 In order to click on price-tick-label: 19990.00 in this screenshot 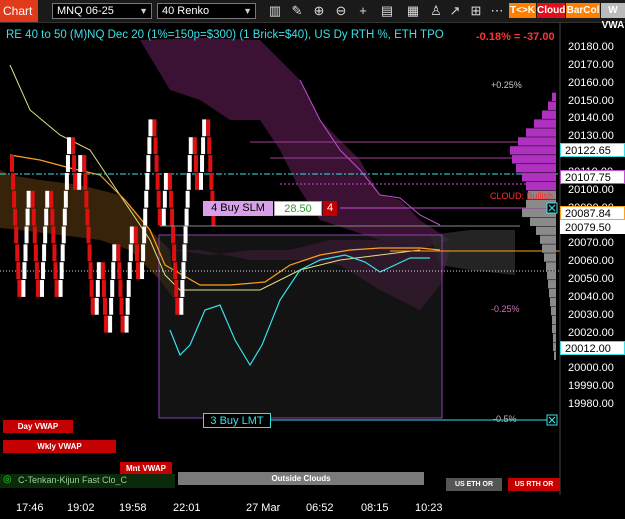, I will do `click(591, 386)`.